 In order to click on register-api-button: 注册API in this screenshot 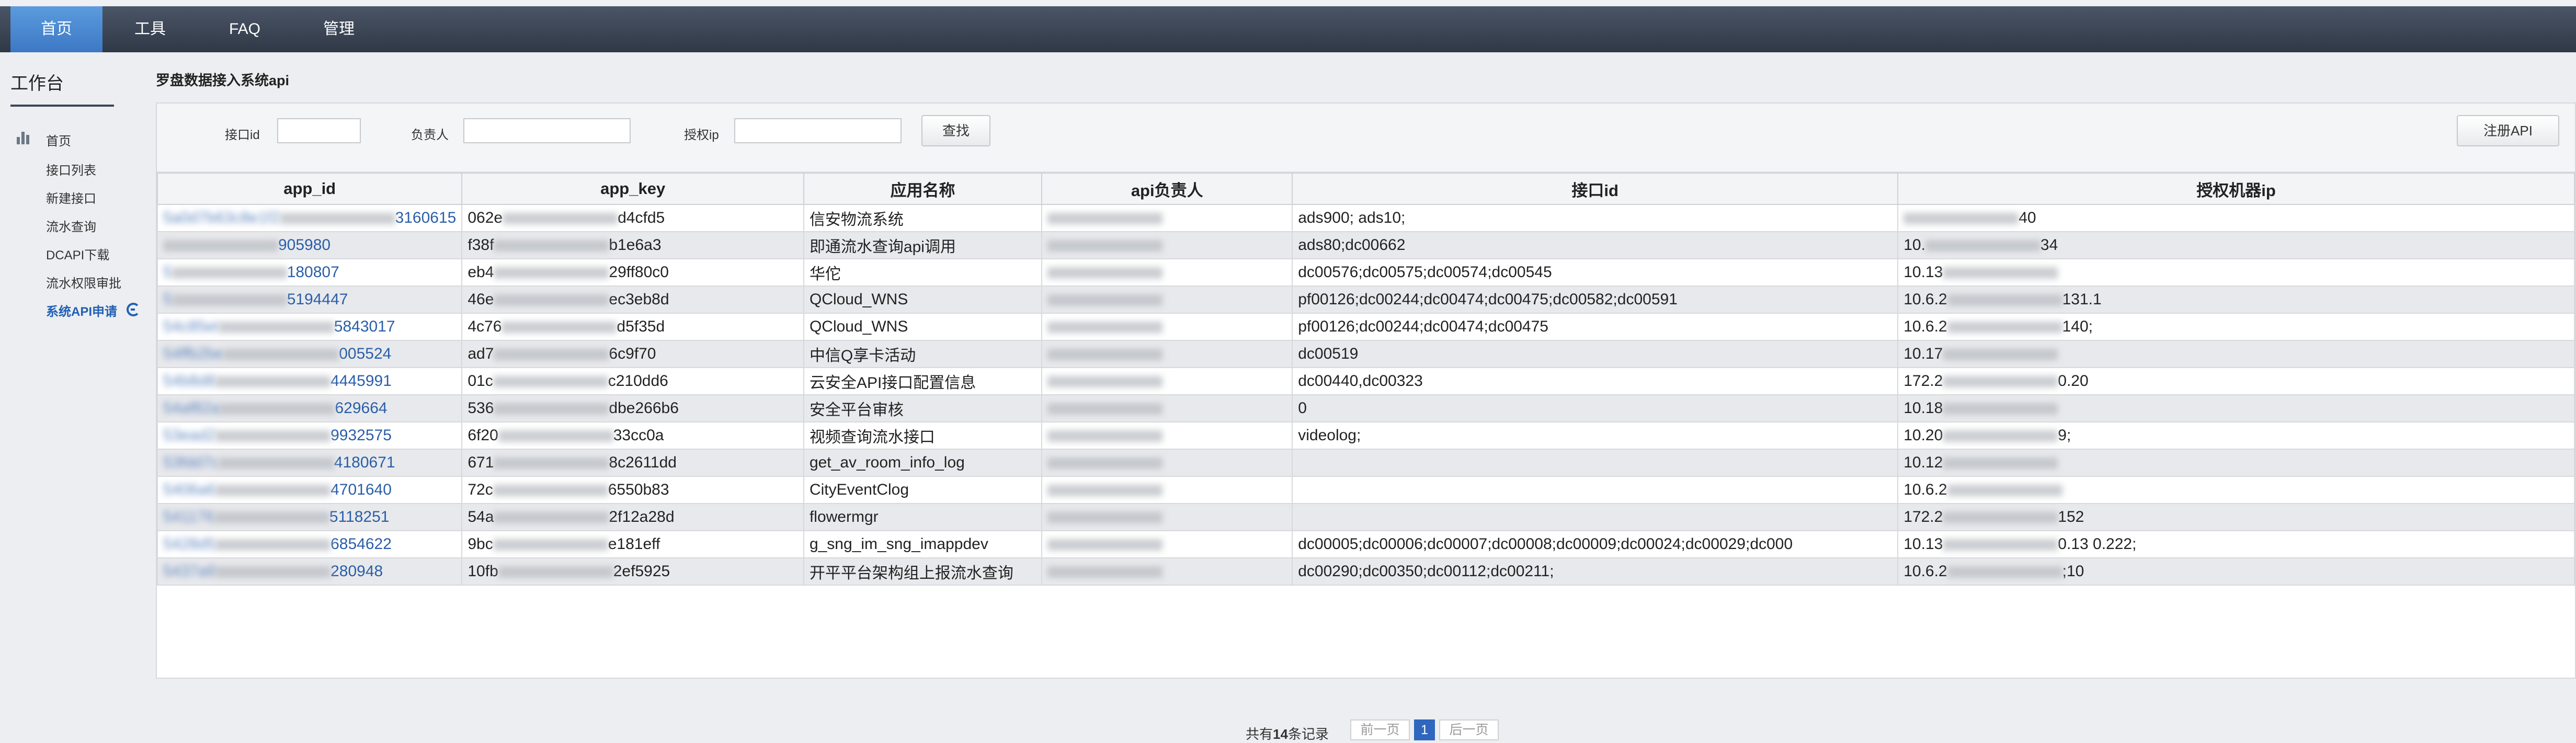, I will do `click(2508, 130)`.